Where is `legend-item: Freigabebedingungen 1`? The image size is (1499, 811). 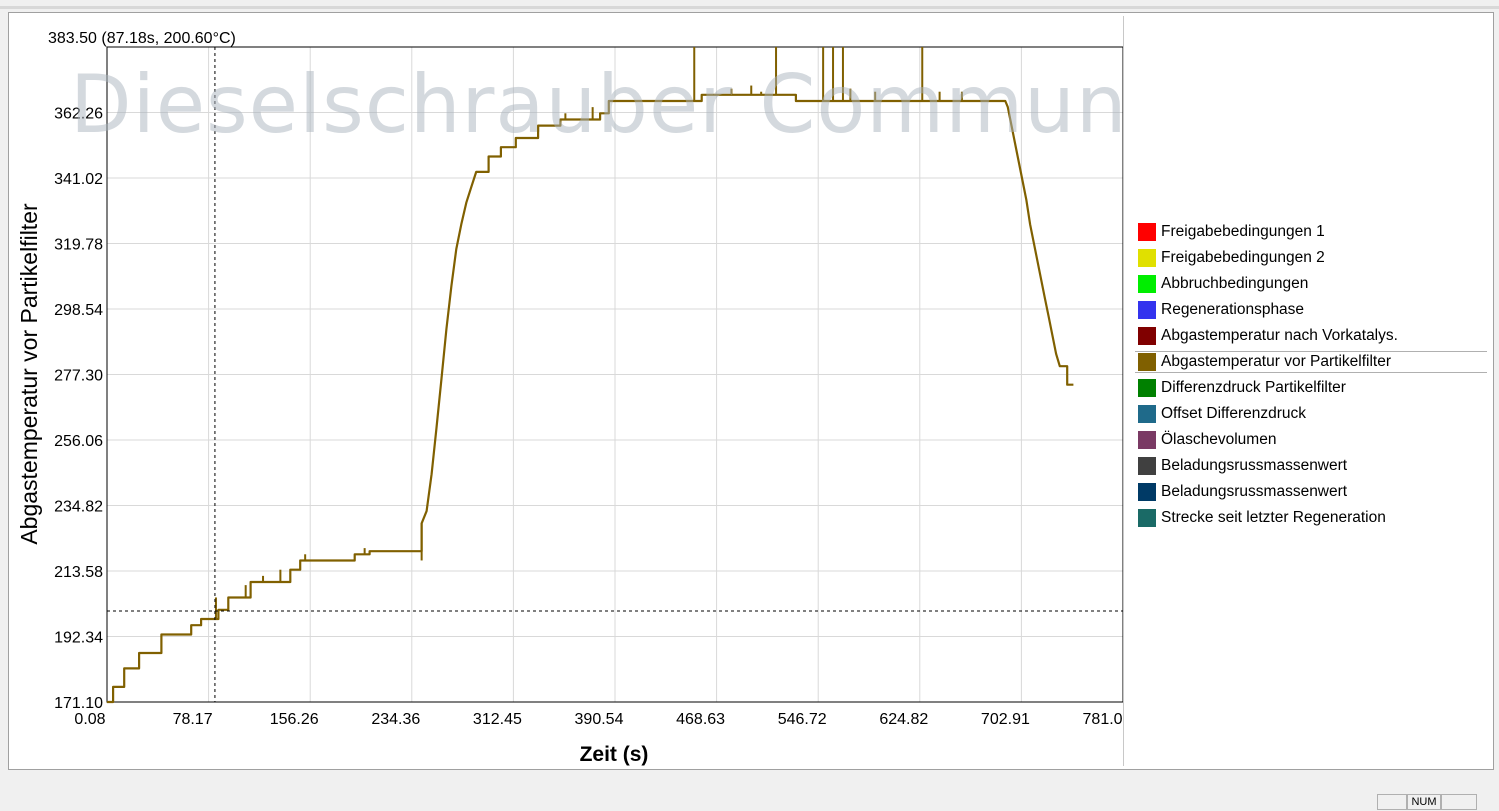
legend-item: Freigabebedingungen 1 is located at coordinates (1231, 232).